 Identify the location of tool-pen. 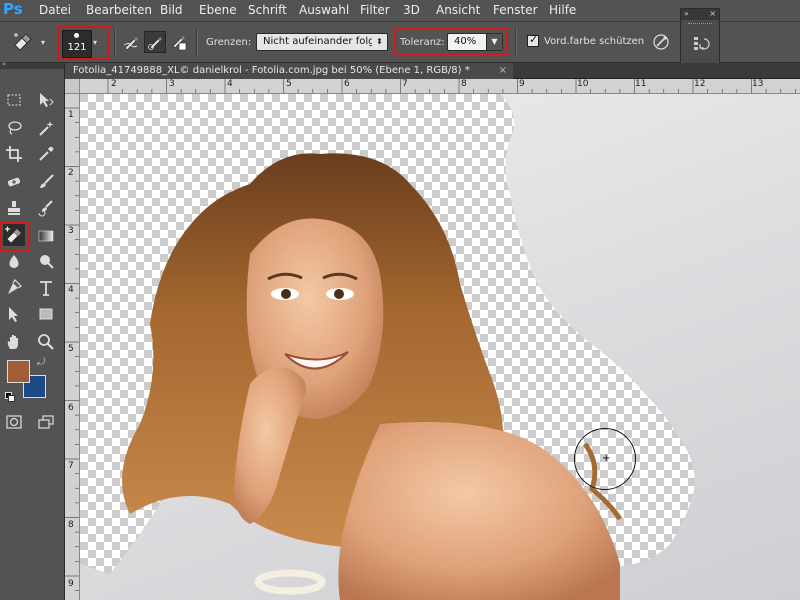
(14, 288).